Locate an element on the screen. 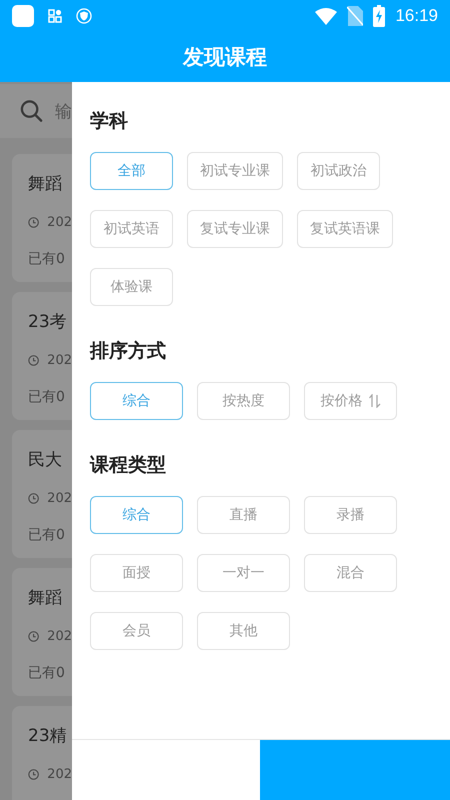 The height and width of the screenshot is (800, 450). page-title: 发现课程 is located at coordinates (225, 57).